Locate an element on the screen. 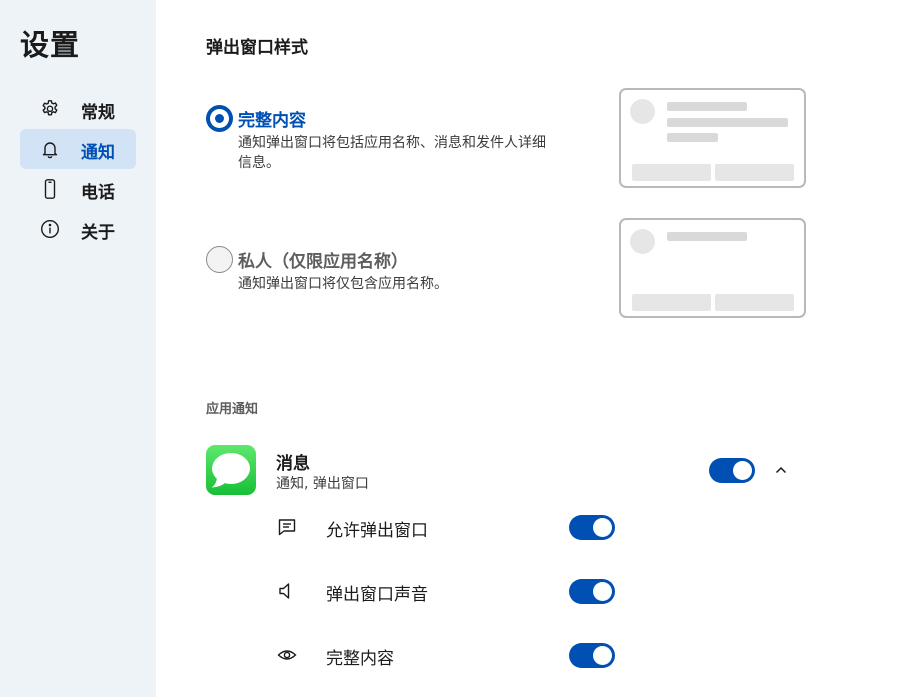  option-title: 私人（仅限应用名称） is located at coordinates (323, 262).